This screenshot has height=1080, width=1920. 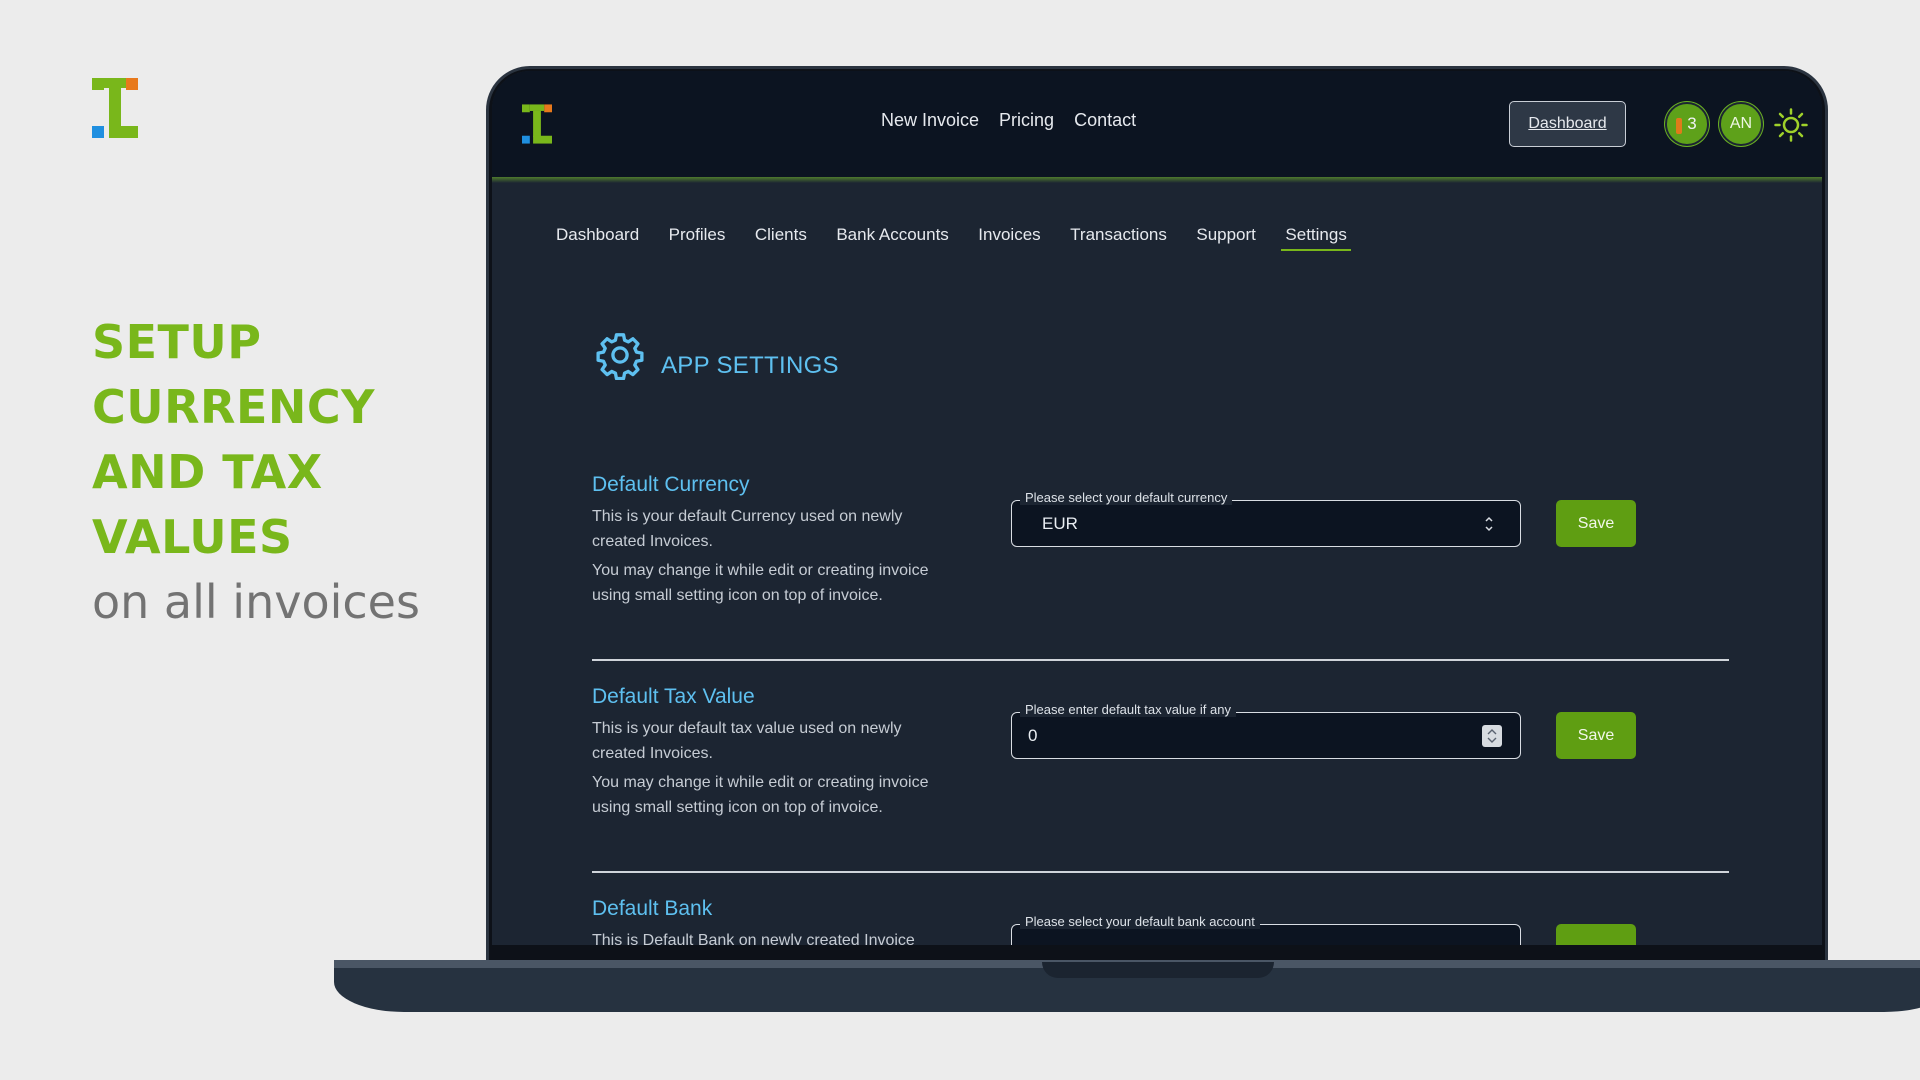 What do you see at coordinates (1492, 736) in the screenshot?
I see `number-spinner-icon` at bounding box center [1492, 736].